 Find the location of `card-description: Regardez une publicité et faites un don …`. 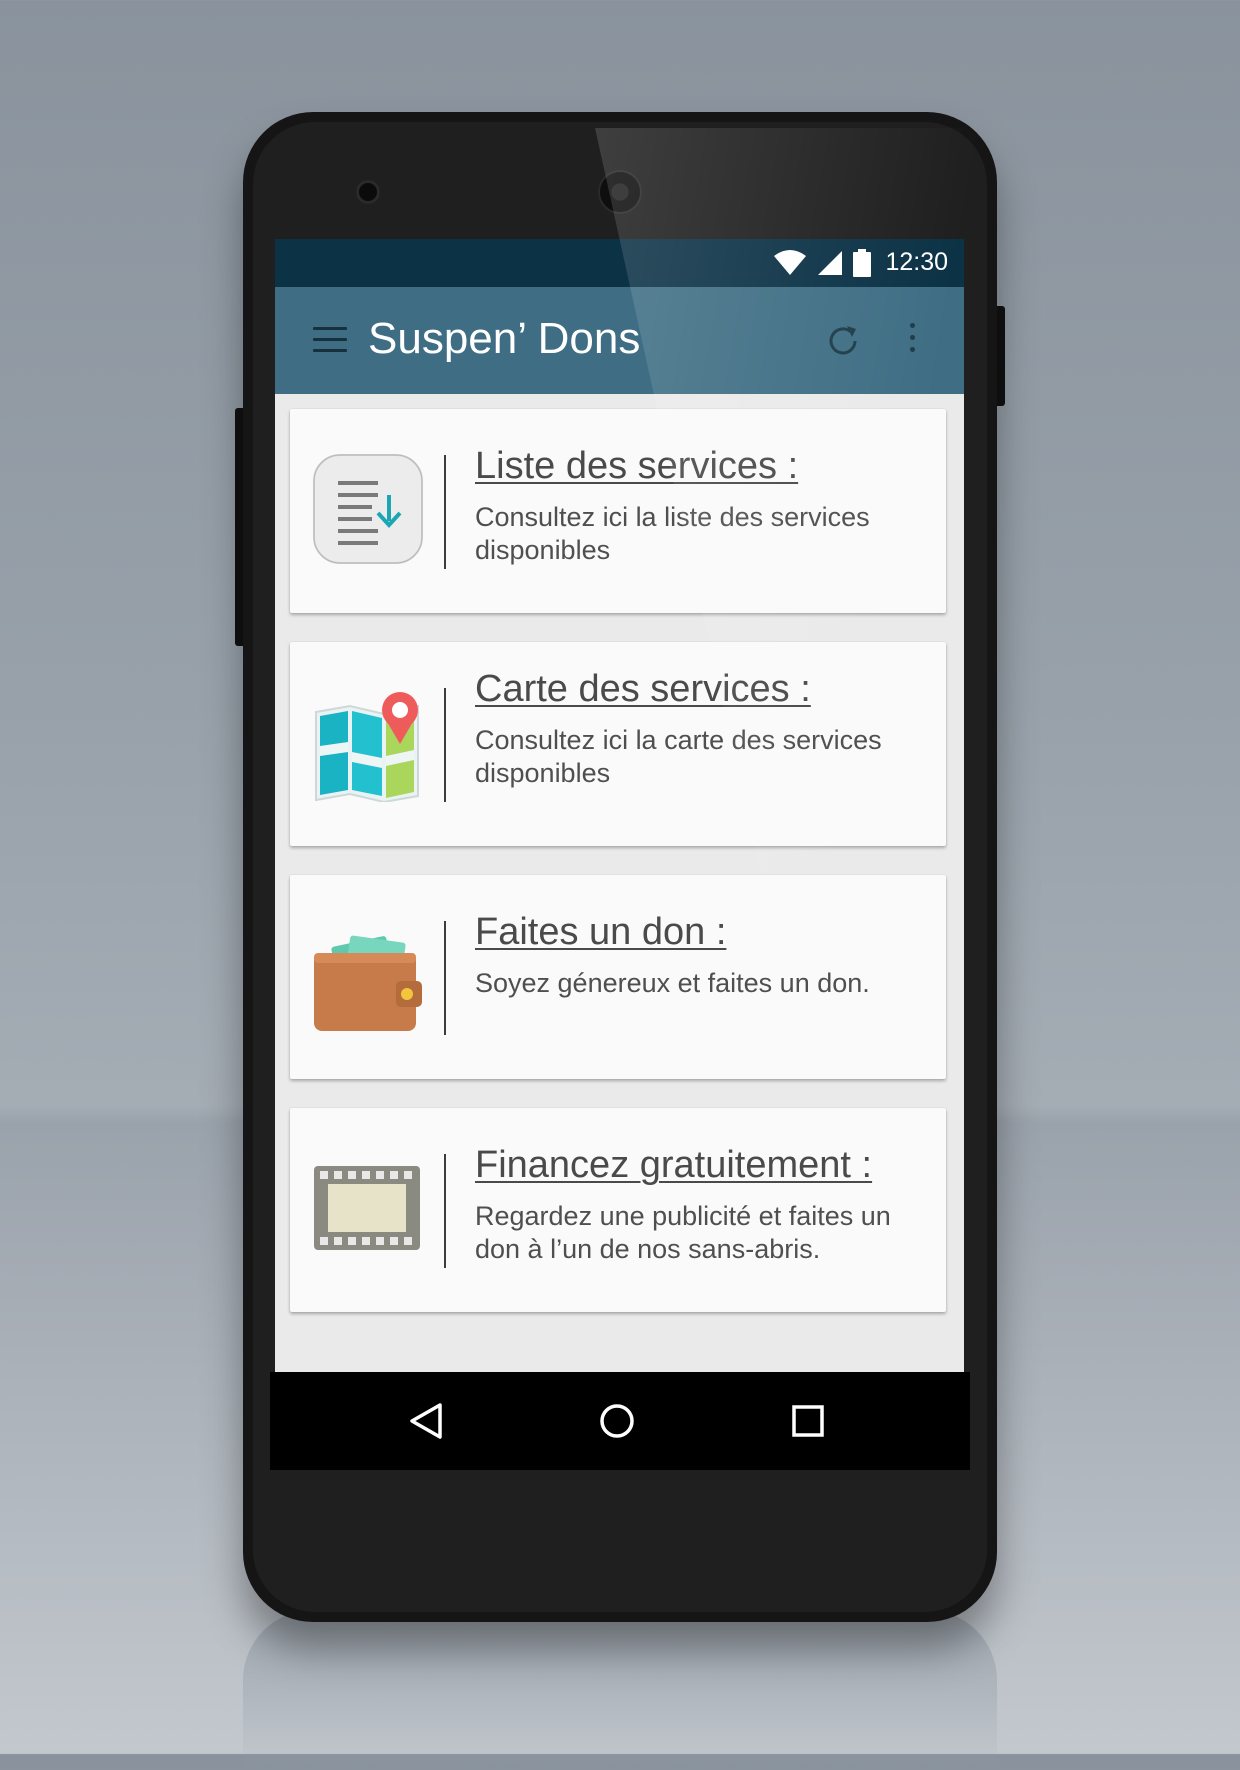

card-description: Regardez une publicité et faites un don … is located at coordinates (683, 1232).